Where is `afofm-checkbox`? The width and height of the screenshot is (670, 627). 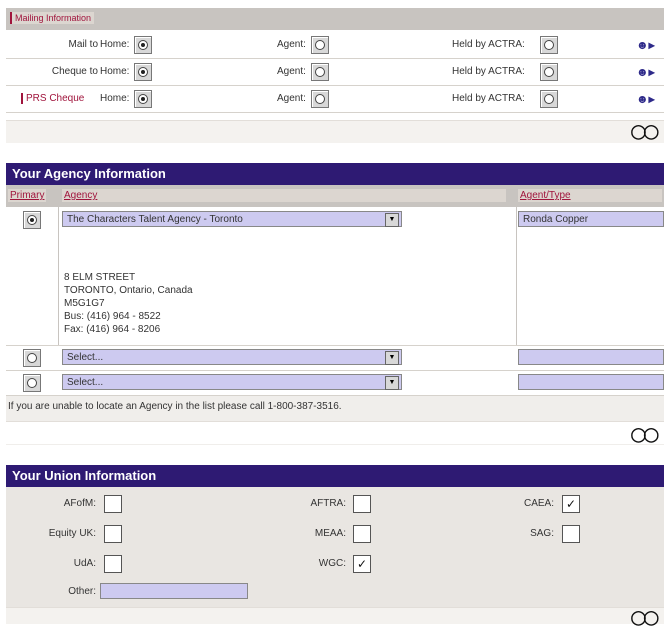
afofm-checkbox is located at coordinates (113, 504).